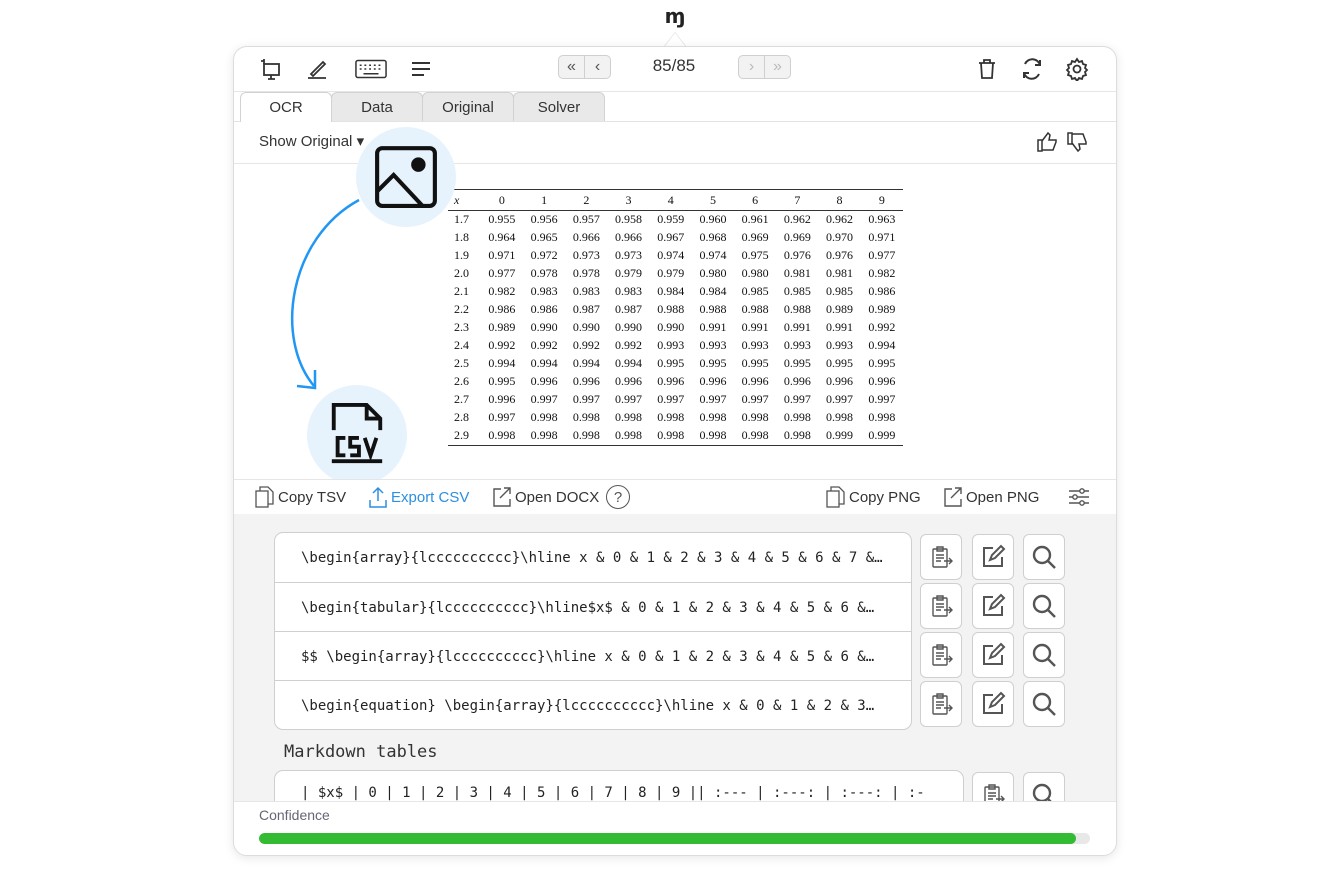 This screenshot has height=892, width=1338. I want to click on refresh-icon, so click(1032, 69).